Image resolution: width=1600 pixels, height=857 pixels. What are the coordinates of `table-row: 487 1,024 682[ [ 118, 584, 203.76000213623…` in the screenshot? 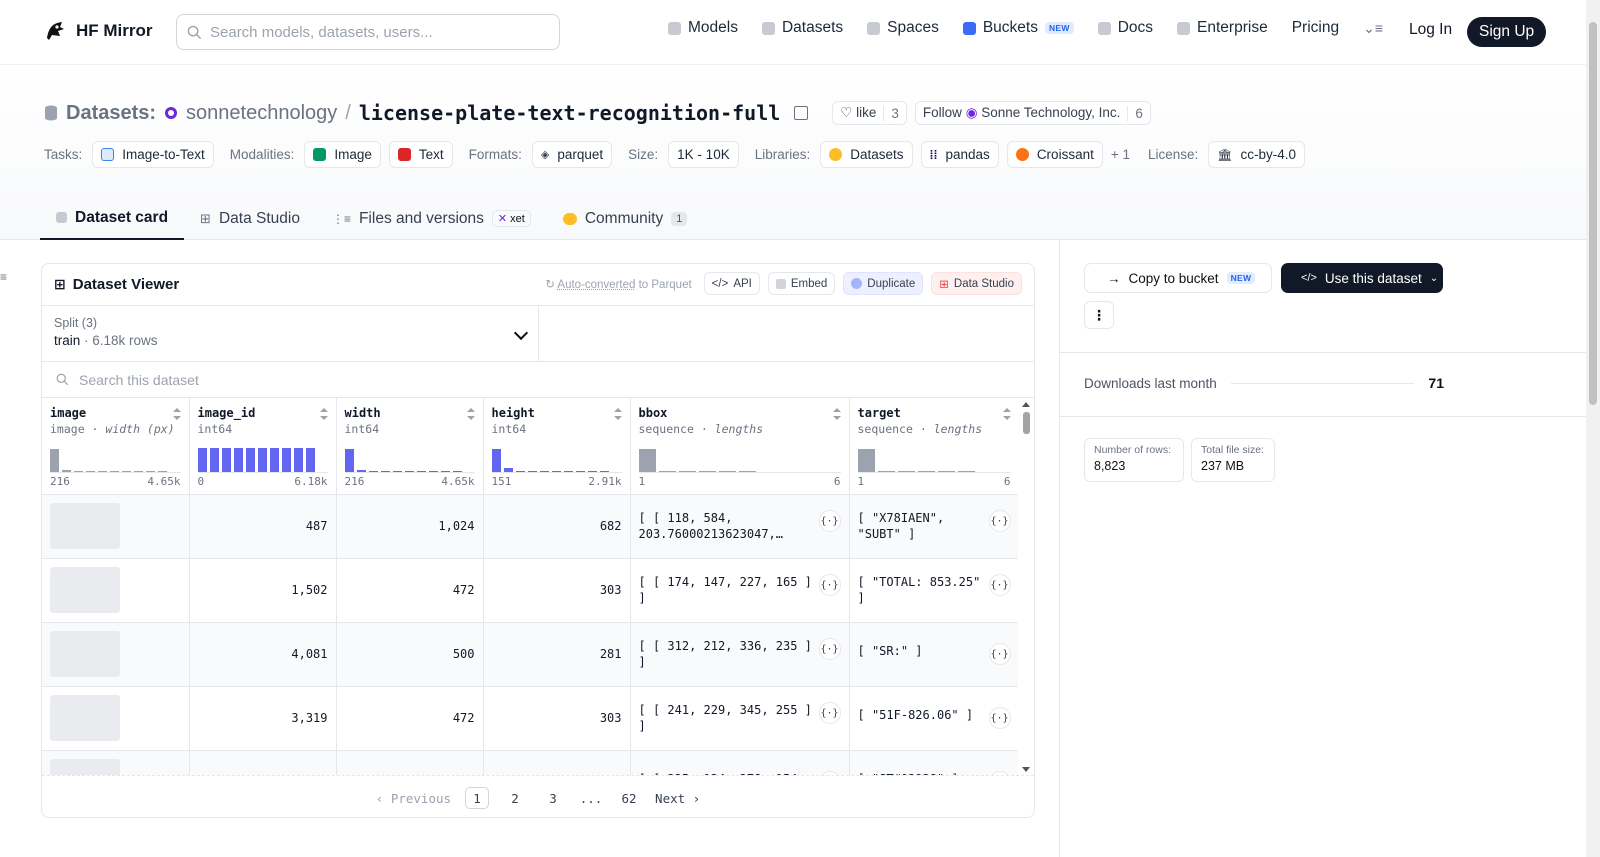 It's located at (531, 526).